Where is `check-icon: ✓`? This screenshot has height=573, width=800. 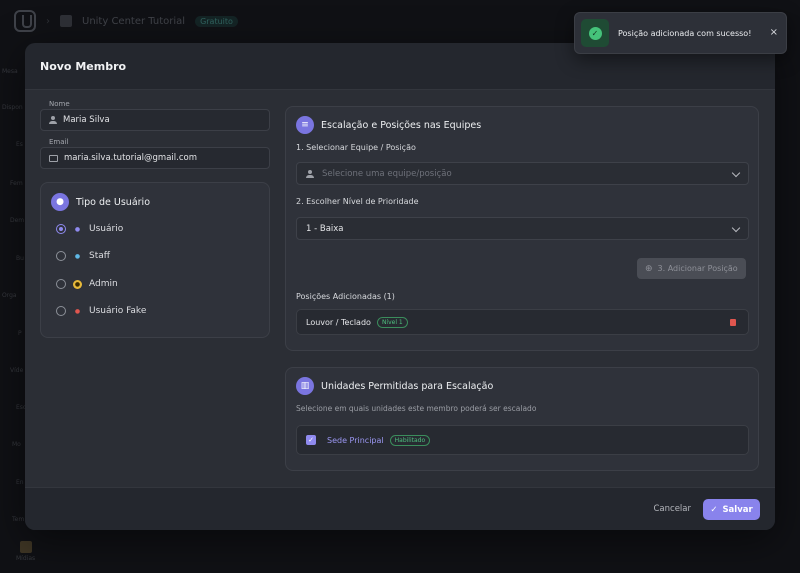 check-icon: ✓ is located at coordinates (714, 509).